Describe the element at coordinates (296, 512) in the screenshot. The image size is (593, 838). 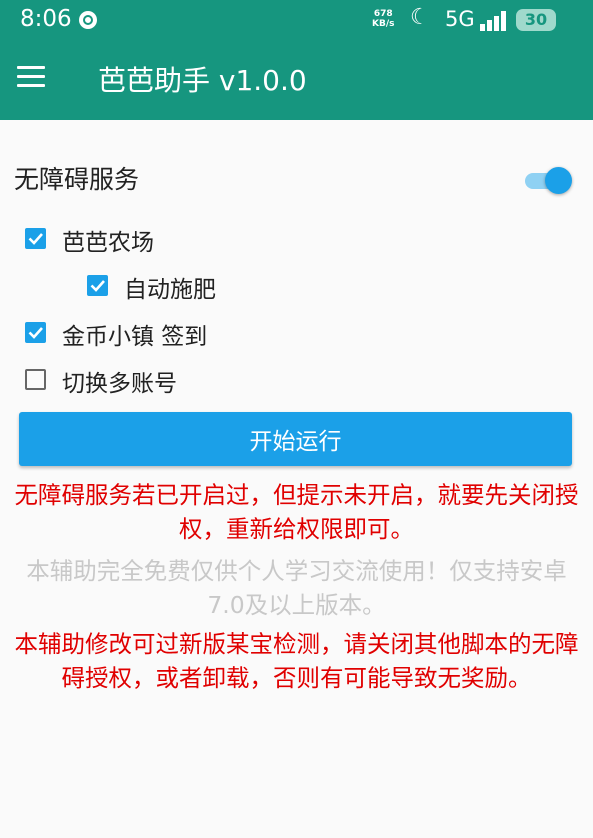
I see `tip-note: 无障碍服务若已开启过，但提示未开启，就要先关闭授权，重新给权限即可。` at that location.